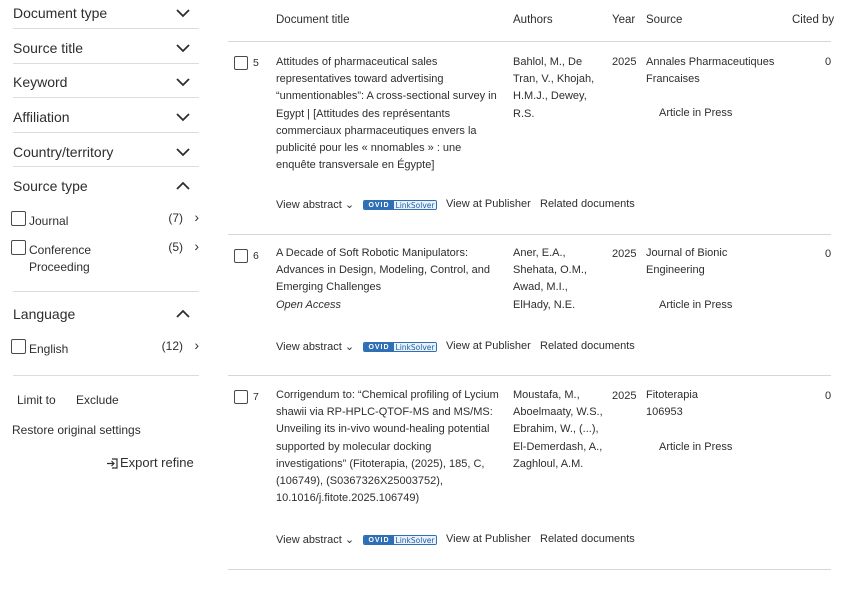 This screenshot has height=595, width=842. I want to click on result-number: 7, so click(256, 397).